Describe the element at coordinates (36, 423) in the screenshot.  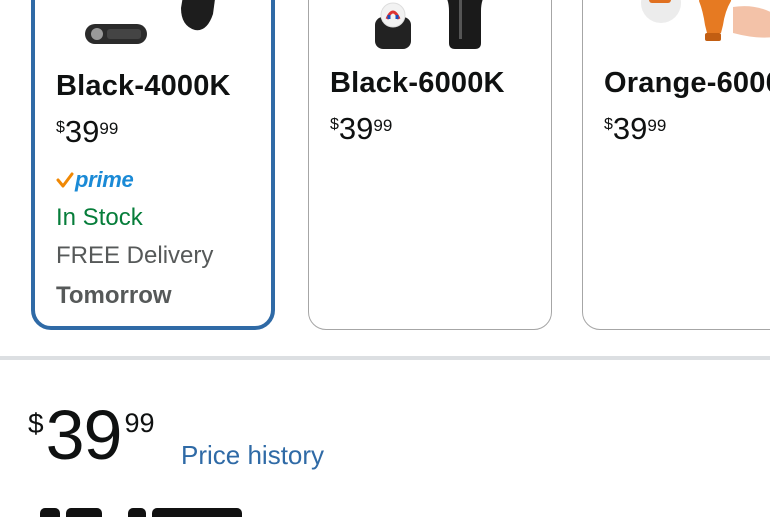
I see `price-currency-symbol: $` at that location.